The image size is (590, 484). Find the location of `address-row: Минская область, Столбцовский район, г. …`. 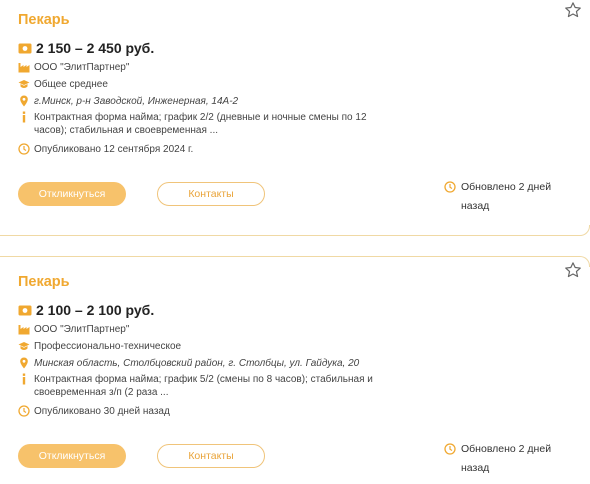

address-row: Минская область, Столбцовский район, г. … is located at coordinates (188, 363).